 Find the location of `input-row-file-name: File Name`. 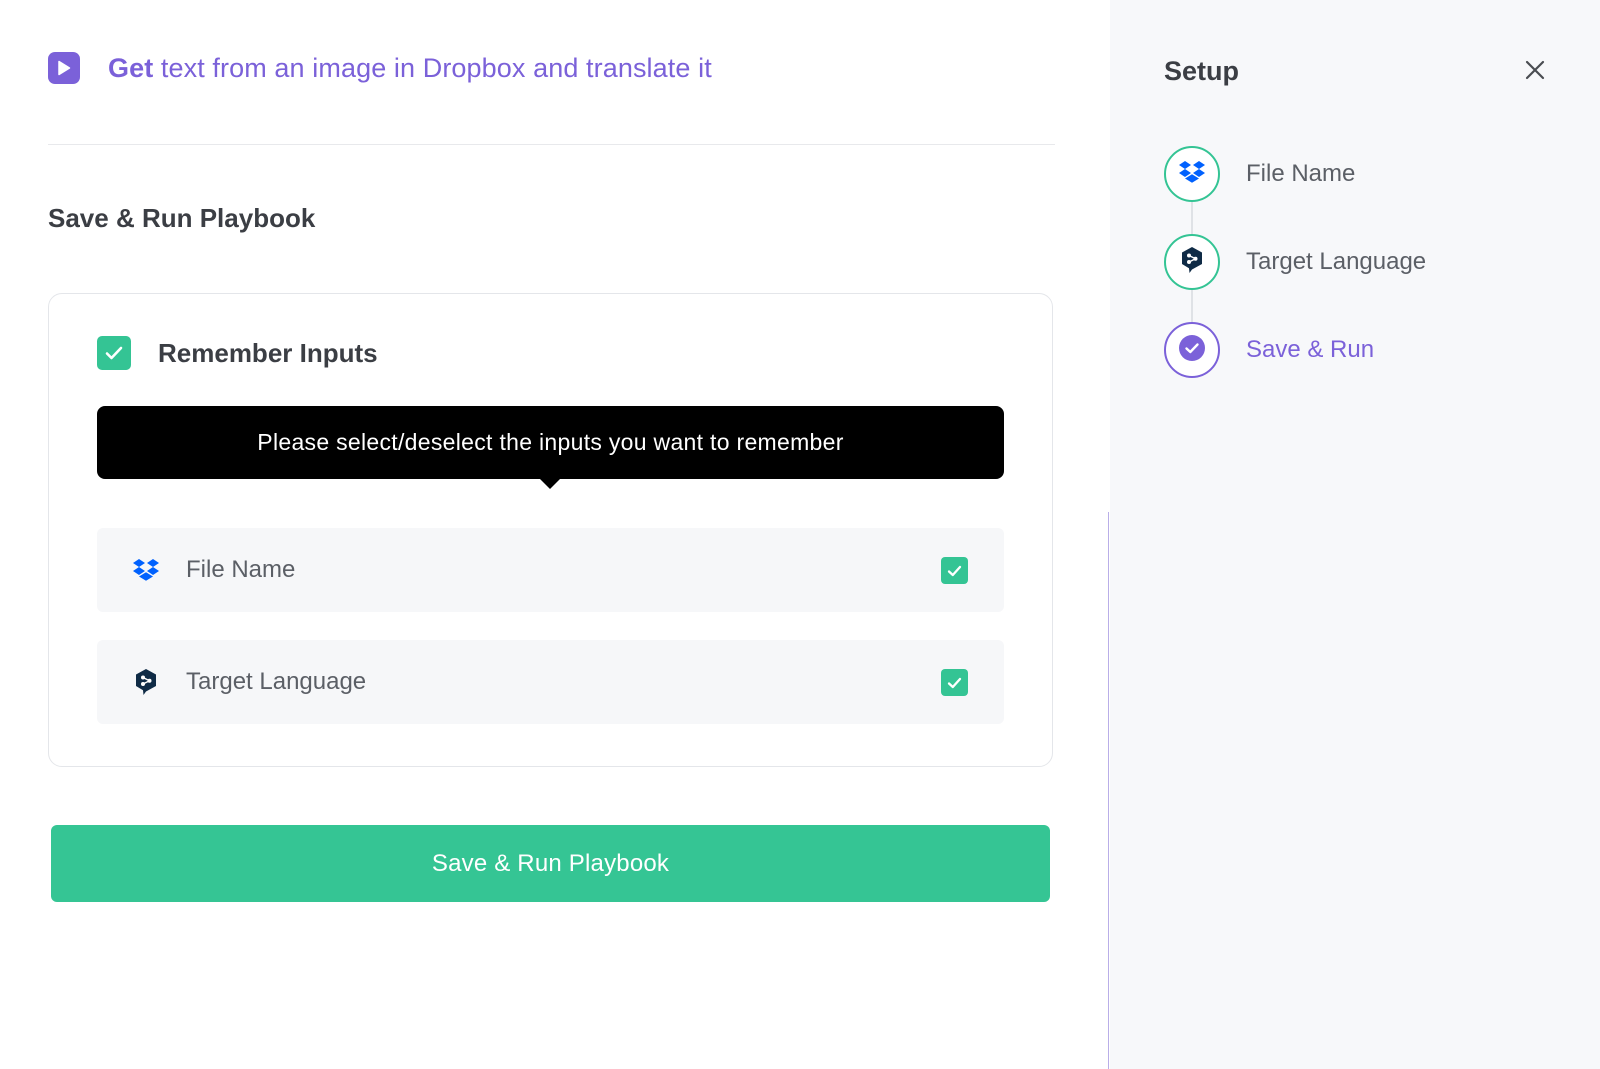

input-row-file-name: File Name is located at coordinates (550, 570).